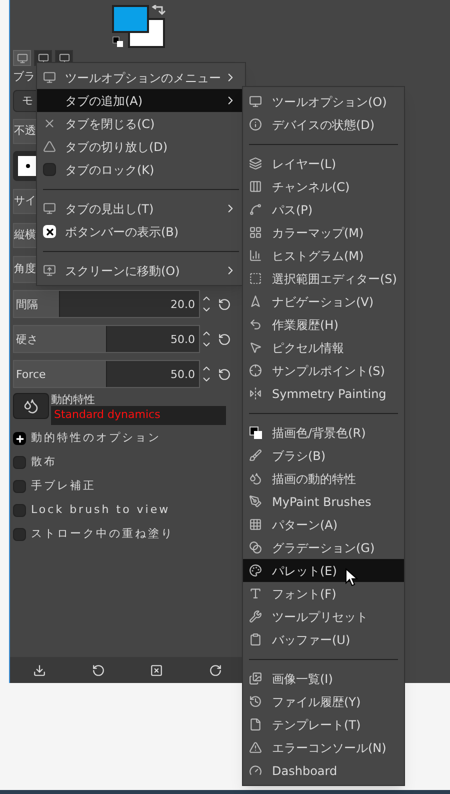 This screenshot has height=794, width=450. What do you see at coordinates (255, 701) in the screenshot?
I see `history-icon` at bounding box center [255, 701].